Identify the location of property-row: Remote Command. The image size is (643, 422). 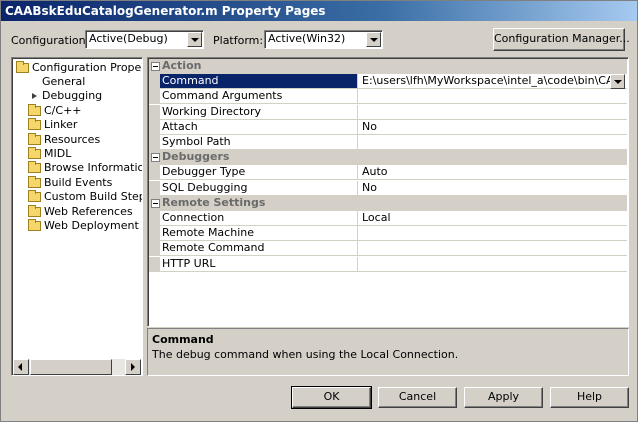
(388, 249).